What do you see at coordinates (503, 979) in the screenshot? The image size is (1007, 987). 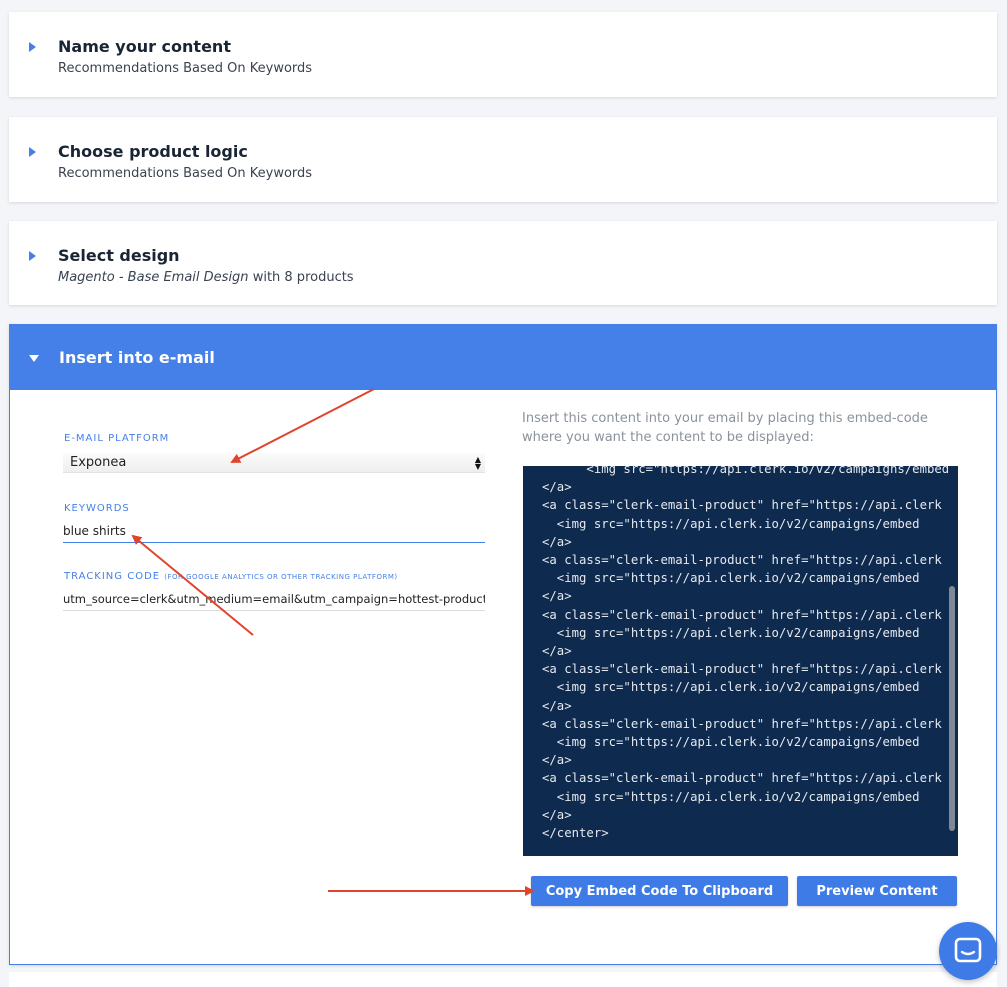 I see `next-panel-edge` at bounding box center [503, 979].